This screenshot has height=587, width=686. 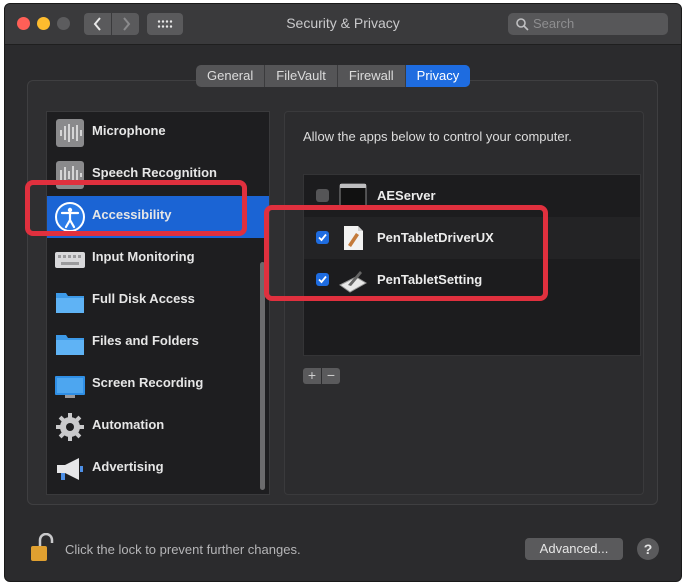 I want to click on microphone-icon, so click(x=70, y=133).